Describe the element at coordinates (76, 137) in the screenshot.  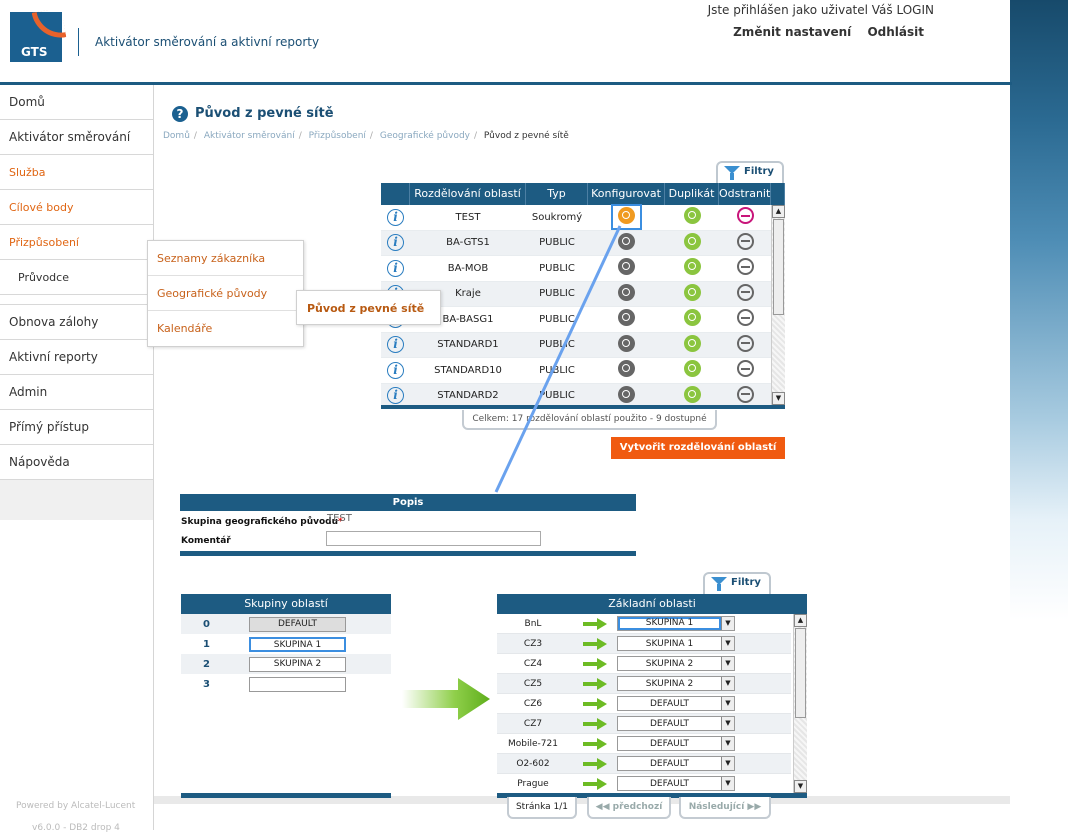
I see `sidebar-item-routing-activator: Aktivátor směrování` at that location.